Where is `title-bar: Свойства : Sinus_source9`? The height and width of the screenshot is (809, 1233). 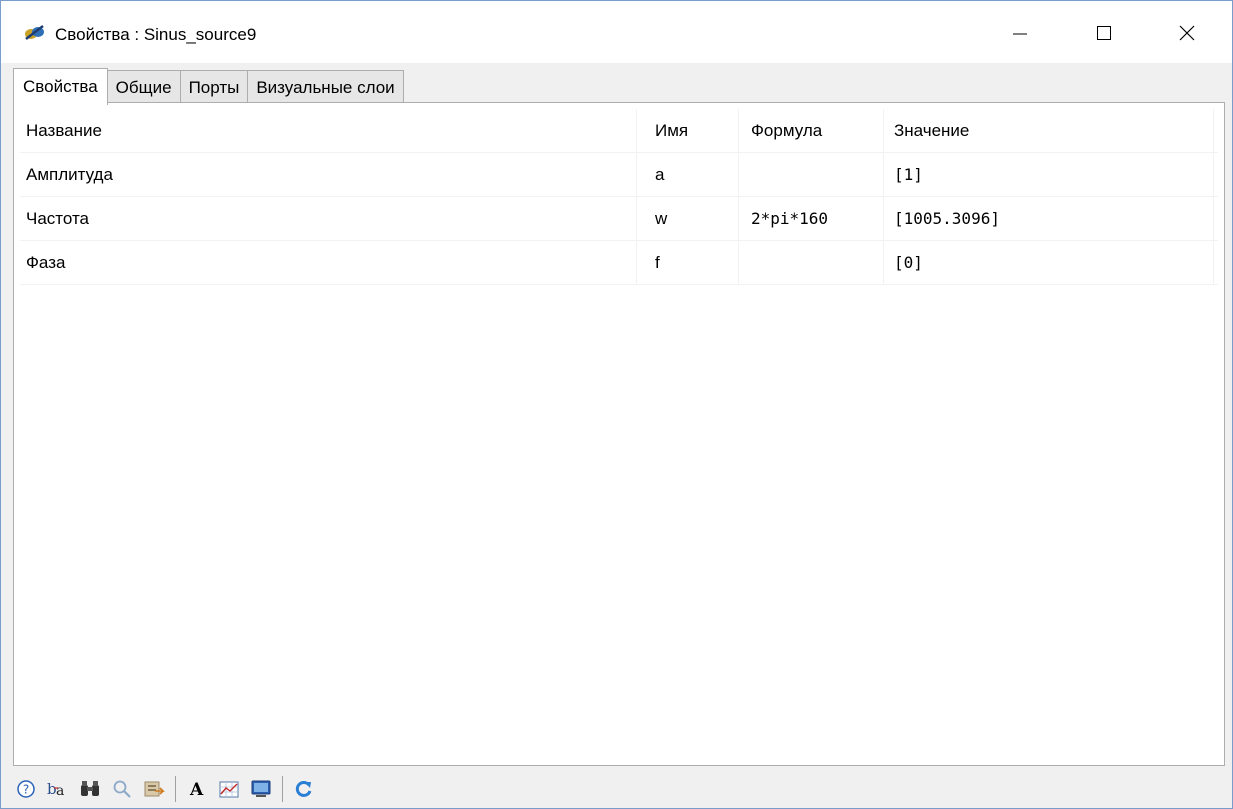 title-bar: Свойства : Sinus_source9 is located at coordinates (616, 32).